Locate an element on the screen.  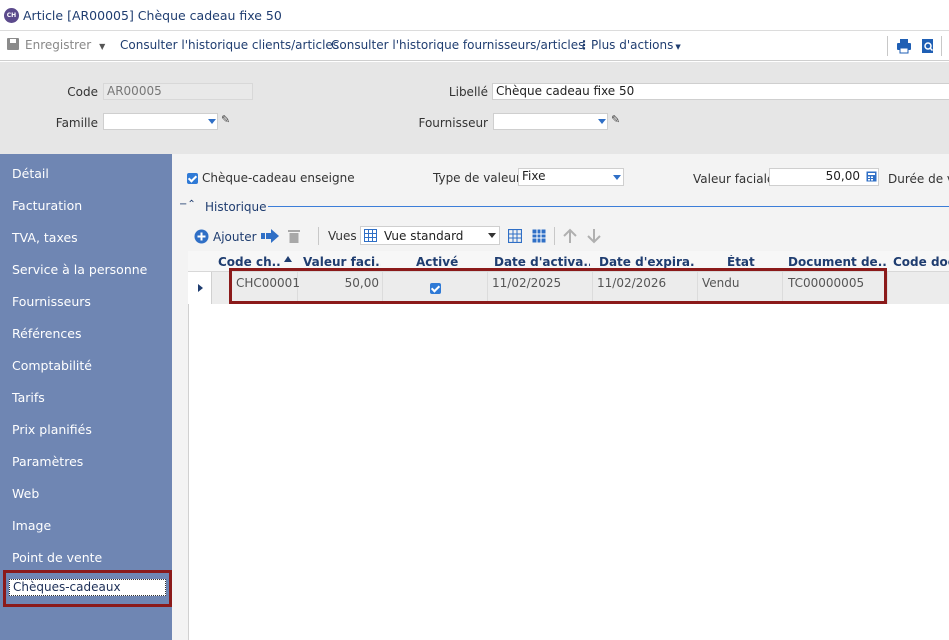
sidebar-item-references: Références is located at coordinates (46, 333).